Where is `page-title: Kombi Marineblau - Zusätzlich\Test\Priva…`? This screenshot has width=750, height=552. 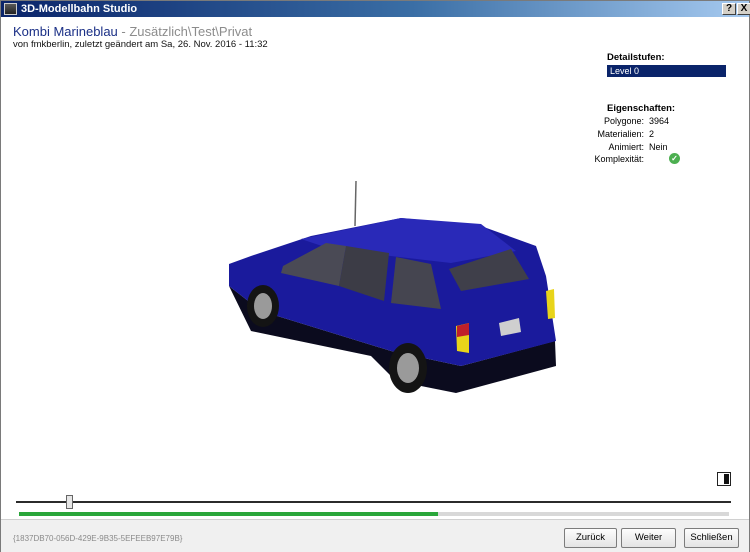
page-title: Kombi Marineblau - Zusätzlich\Test\Priva… is located at coordinates (132, 31).